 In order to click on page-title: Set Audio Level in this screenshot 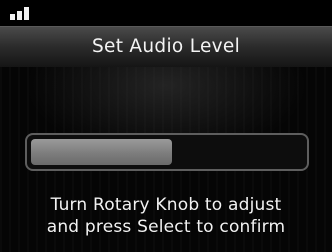, I will do `click(166, 46)`.